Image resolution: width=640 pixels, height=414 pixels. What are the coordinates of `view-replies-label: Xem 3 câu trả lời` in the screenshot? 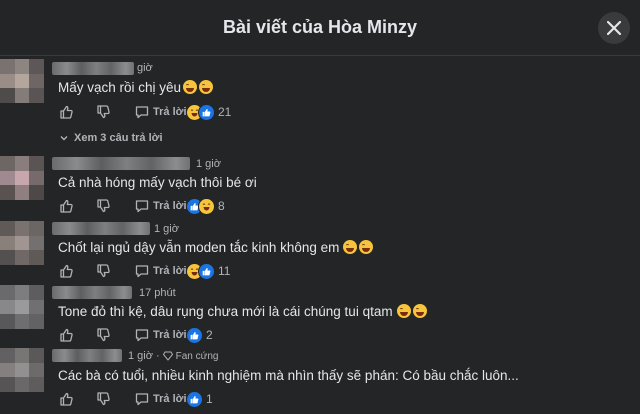 It's located at (118, 138).